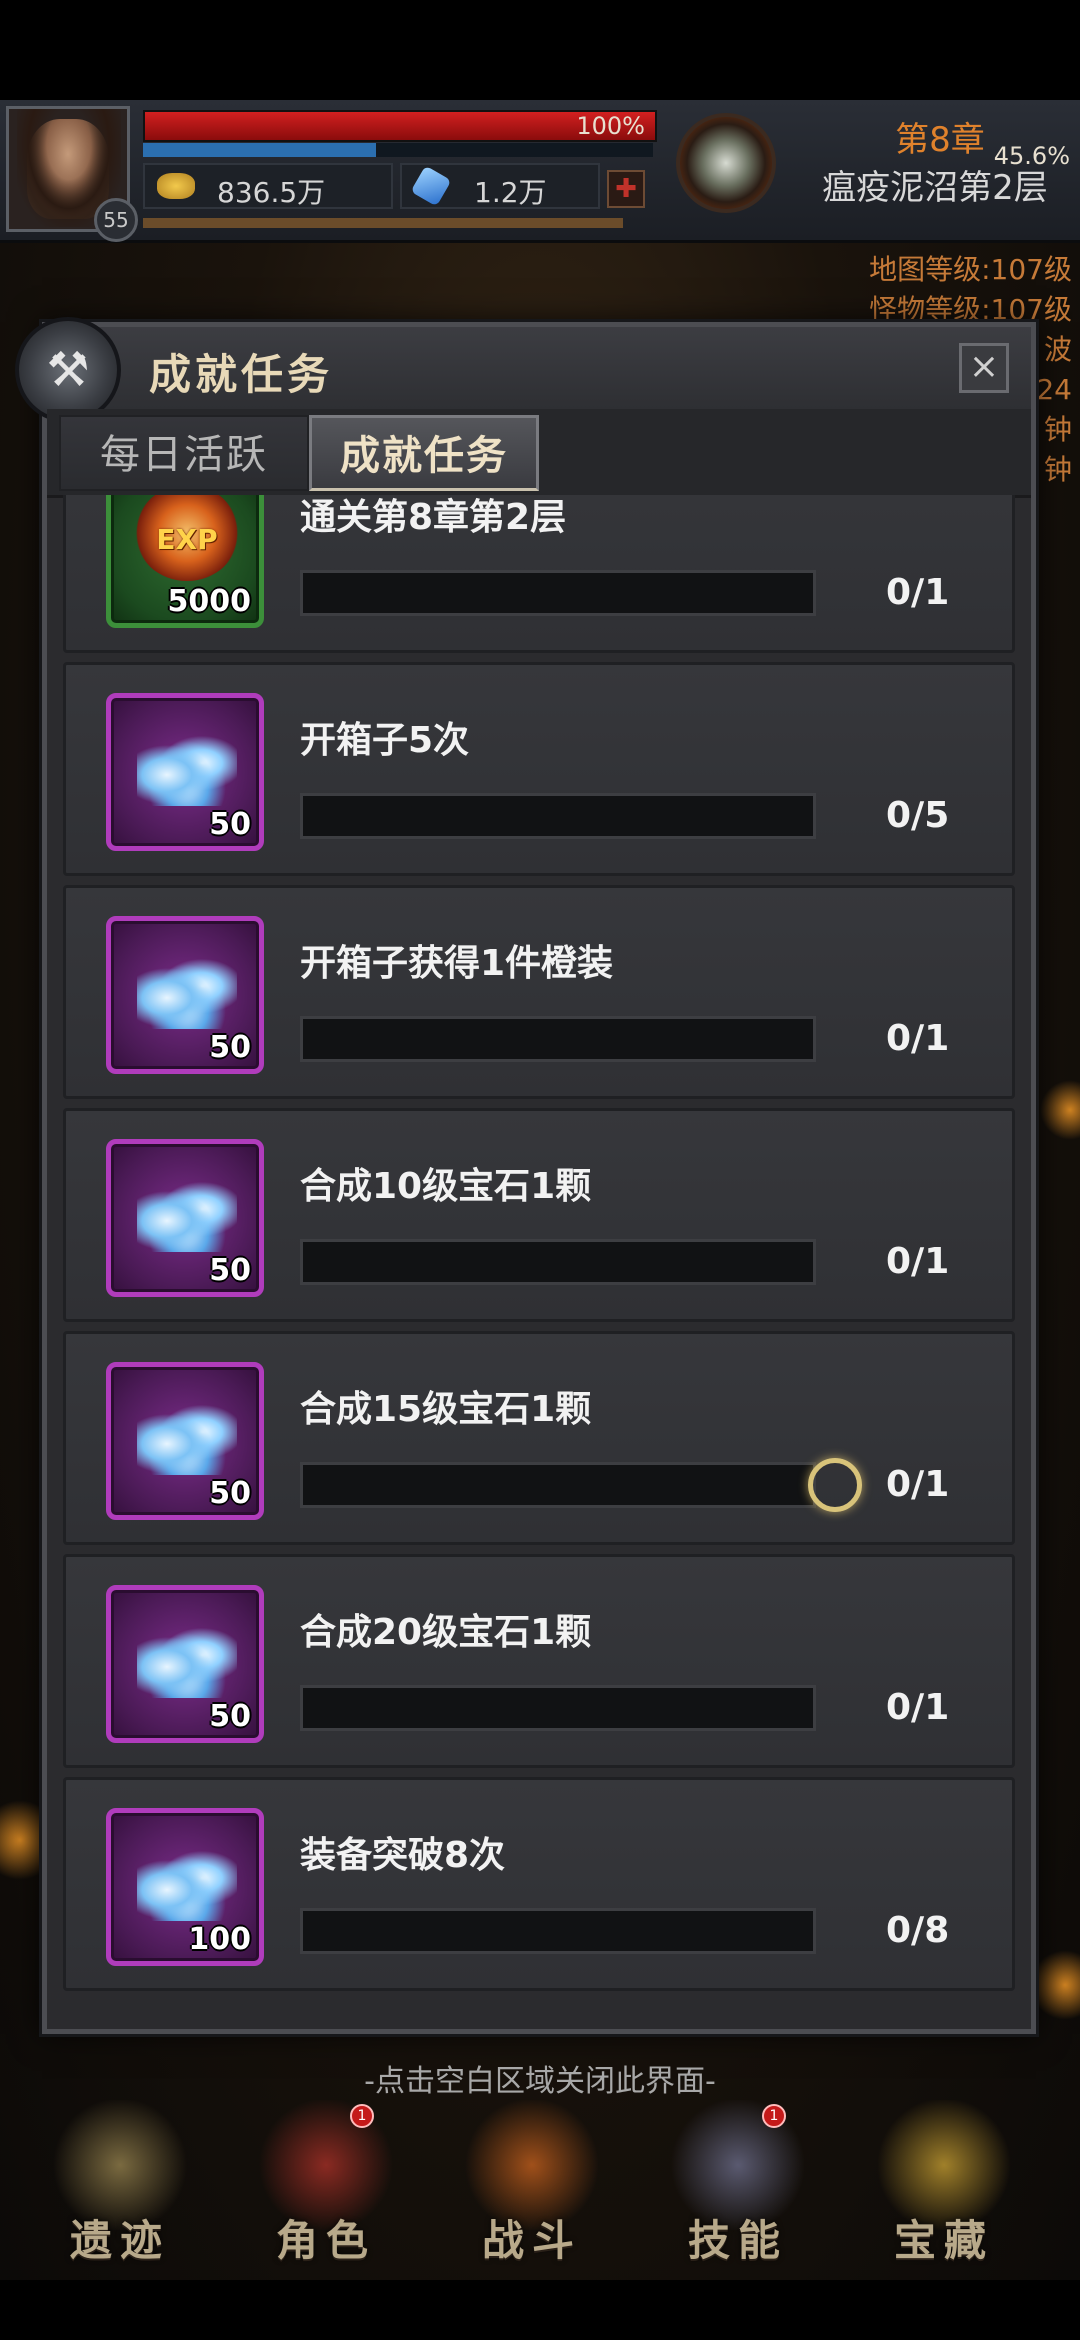 Image resolution: width=1080 pixels, height=2340 pixels. Describe the element at coordinates (400, 126) in the screenshot. I see `hp-bar: 100%` at that location.